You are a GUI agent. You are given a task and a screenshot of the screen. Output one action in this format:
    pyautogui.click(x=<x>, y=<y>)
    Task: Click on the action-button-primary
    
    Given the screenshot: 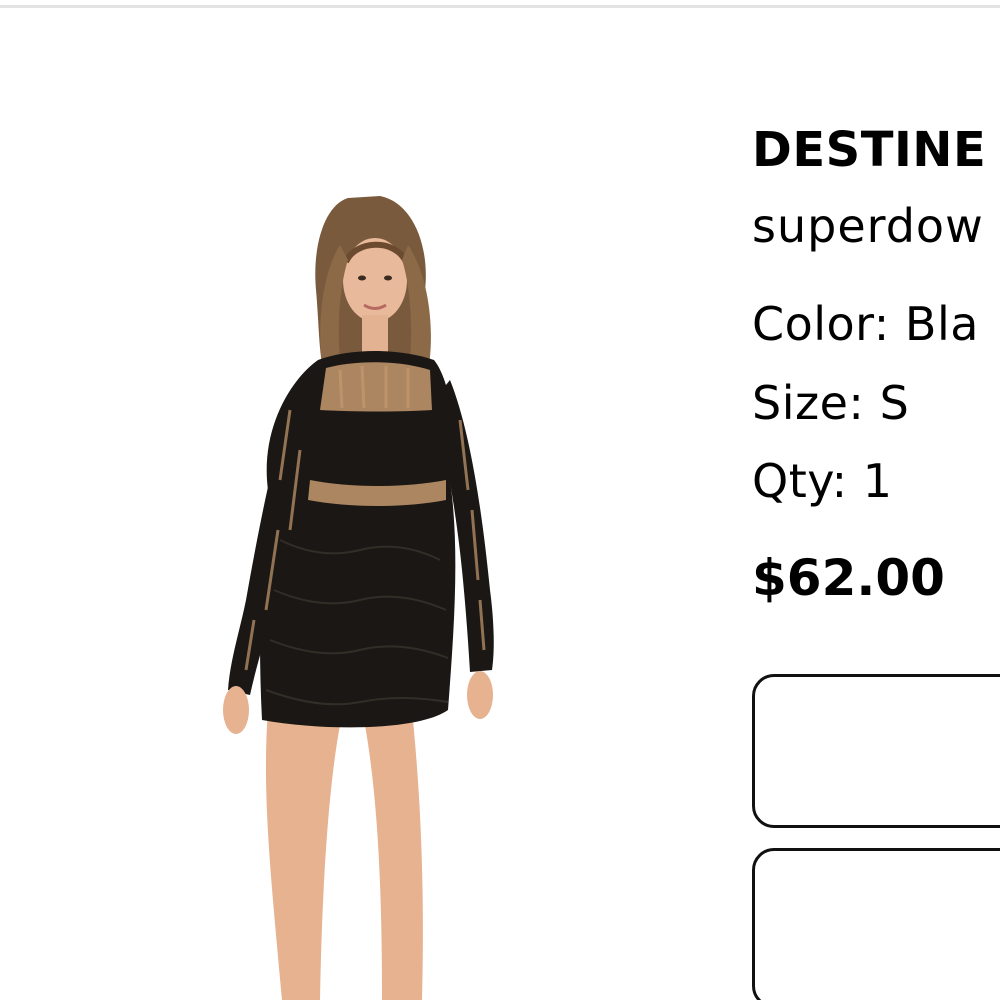 What is the action you would take?
    pyautogui.click(x=876, y=751)
    